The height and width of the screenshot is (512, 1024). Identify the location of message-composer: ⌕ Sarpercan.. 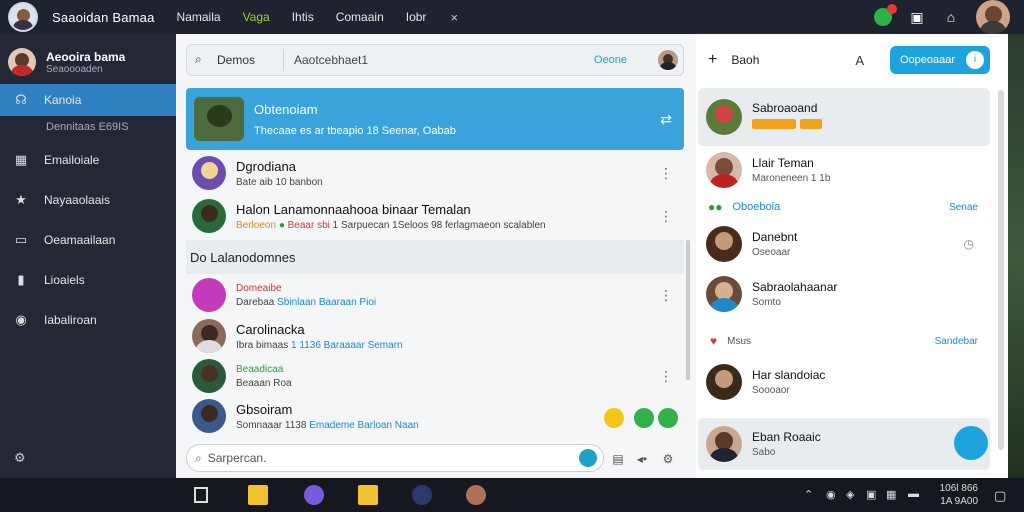
(395, 458).